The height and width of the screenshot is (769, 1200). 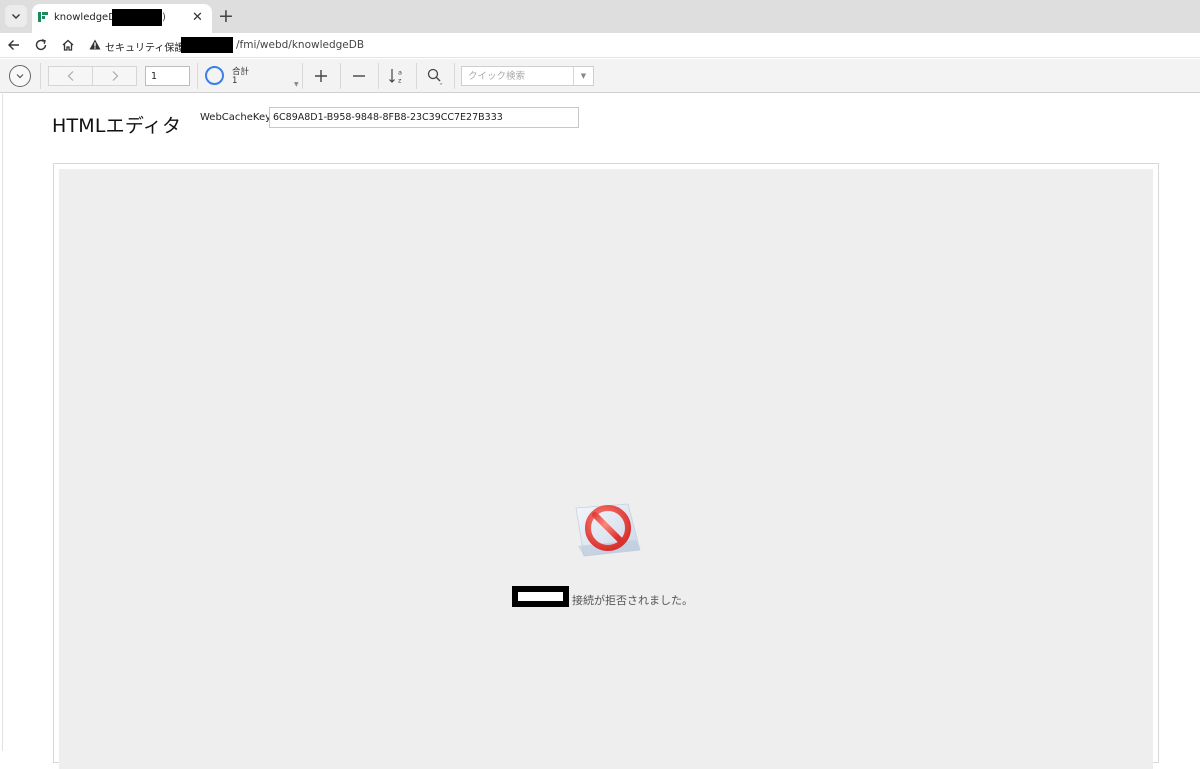 I want to click on sort-az-icon: a z, so click(x=395, y=77).